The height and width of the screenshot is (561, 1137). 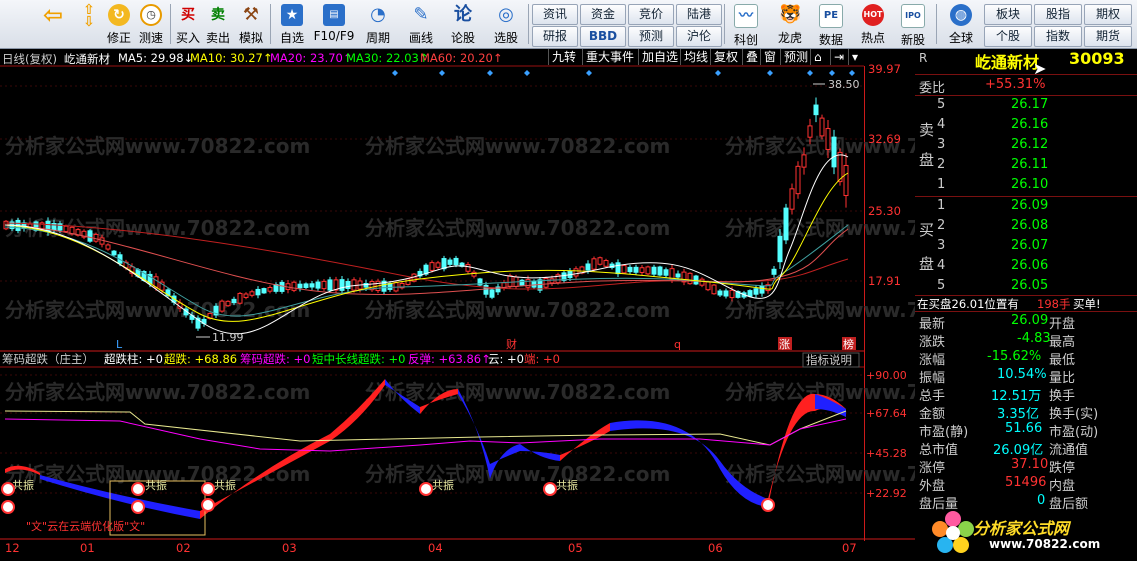 What do you see at coordinates (1030, 464) in the screenshot?
I see `stat-value: 37.10` at bounding box center [1030, 464].